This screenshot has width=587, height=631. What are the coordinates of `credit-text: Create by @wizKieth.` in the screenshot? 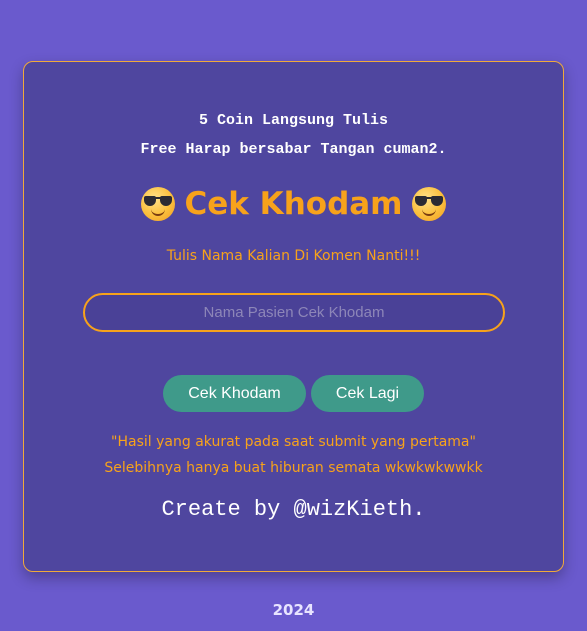 It's located at (293, 509).